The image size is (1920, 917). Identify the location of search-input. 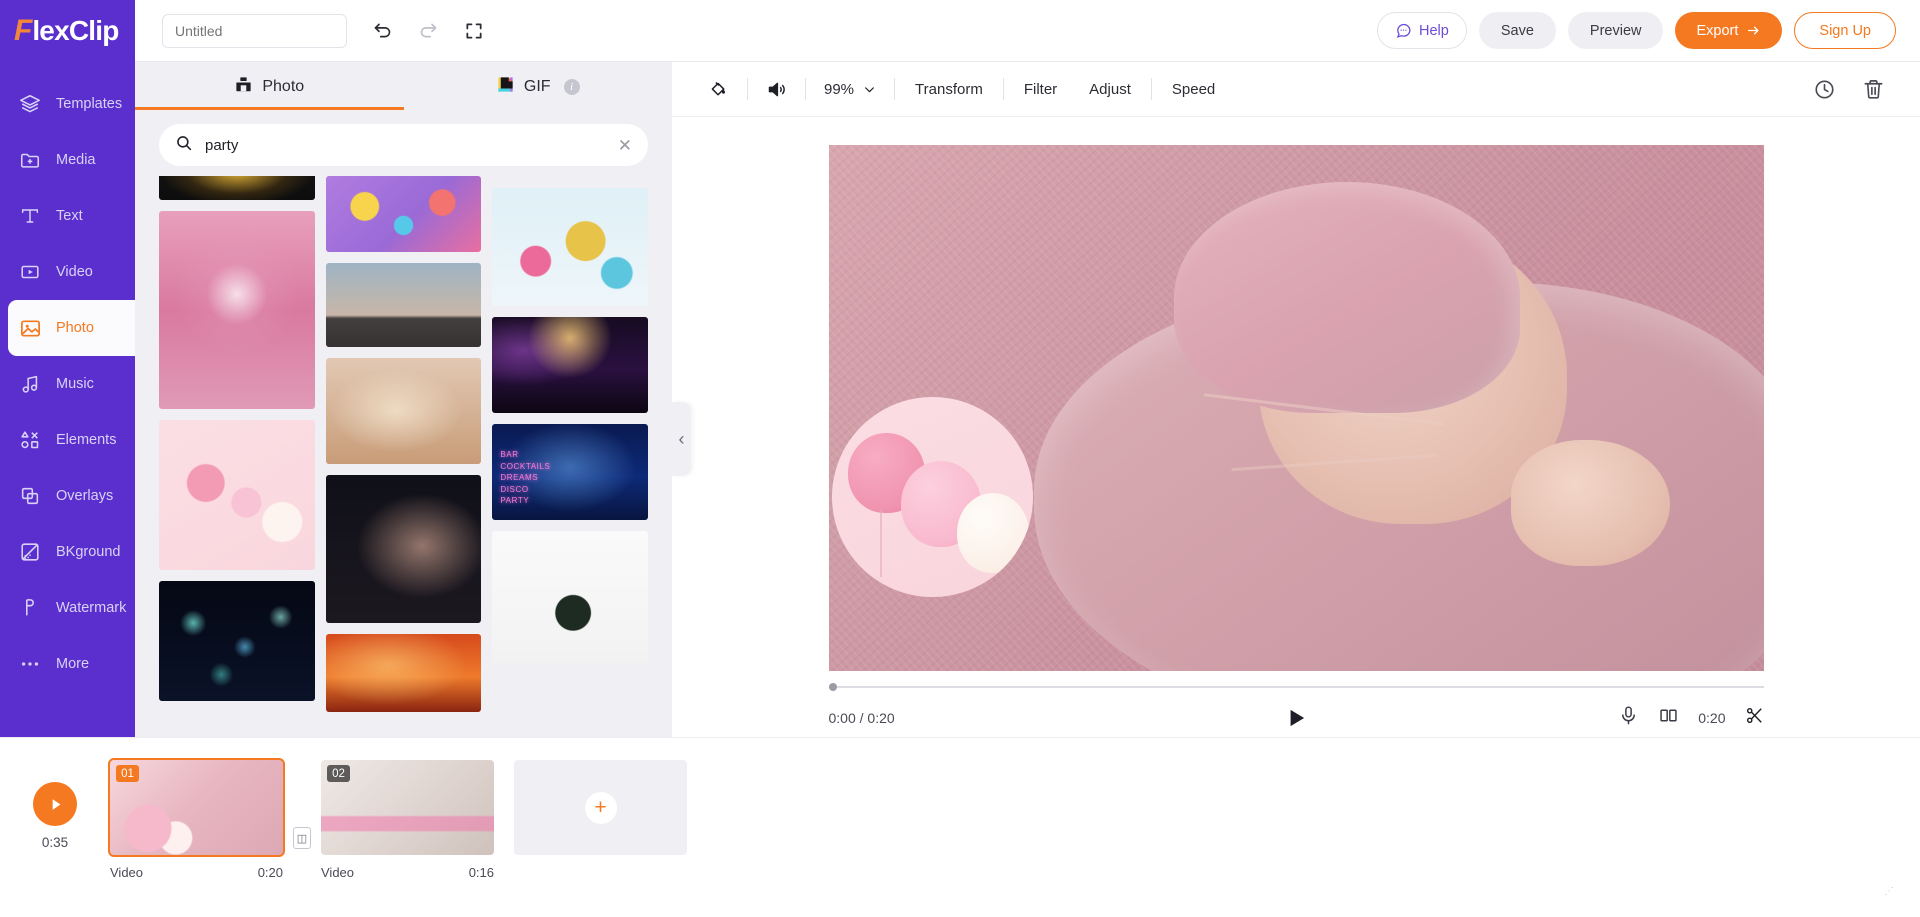
(405, 145).